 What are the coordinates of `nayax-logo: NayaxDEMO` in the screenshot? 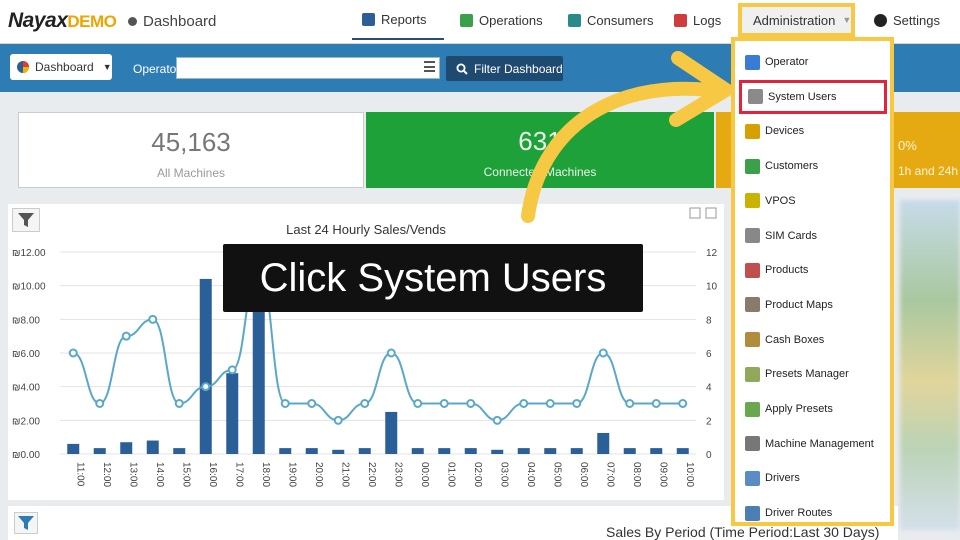 It's located at (62, 21).